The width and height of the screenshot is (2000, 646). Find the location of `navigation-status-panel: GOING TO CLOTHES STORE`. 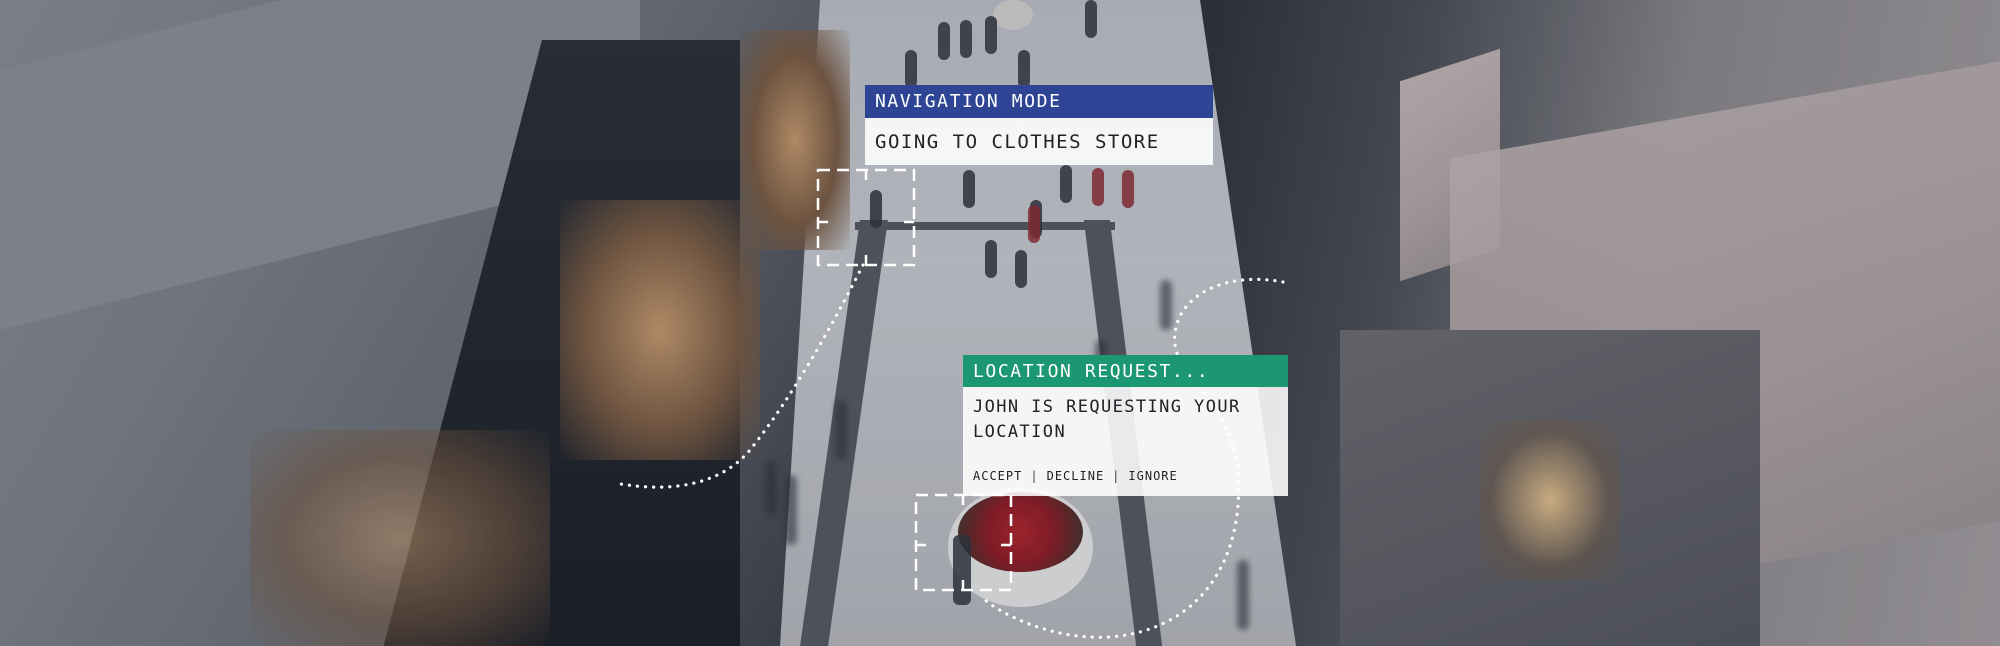

navigation-status-panel: GOING TO CLOTHES STORE is located at coordinates (1039, 141).